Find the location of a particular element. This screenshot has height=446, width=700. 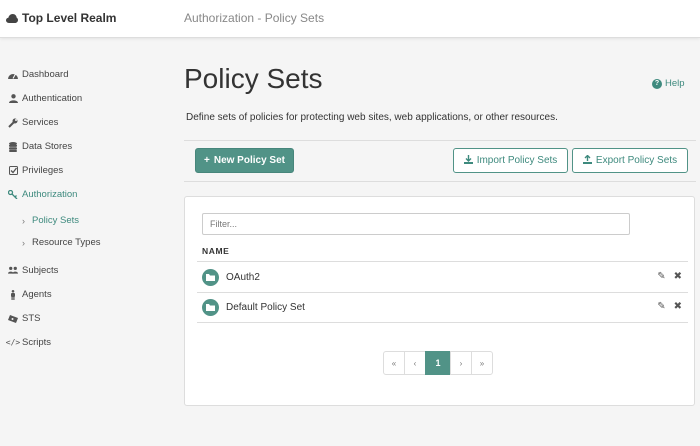

pagination-last-button: » is located at coordinates (482, 363).